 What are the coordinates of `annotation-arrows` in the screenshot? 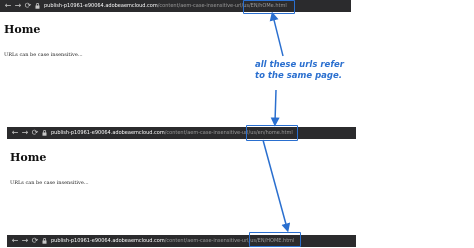 It's located at (276, 122).